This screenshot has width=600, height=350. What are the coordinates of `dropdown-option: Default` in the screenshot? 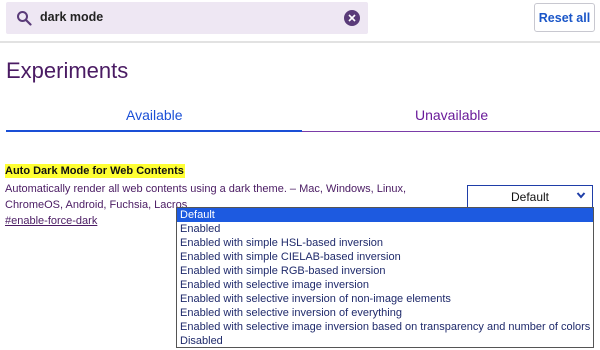 It's located at (385, 215).